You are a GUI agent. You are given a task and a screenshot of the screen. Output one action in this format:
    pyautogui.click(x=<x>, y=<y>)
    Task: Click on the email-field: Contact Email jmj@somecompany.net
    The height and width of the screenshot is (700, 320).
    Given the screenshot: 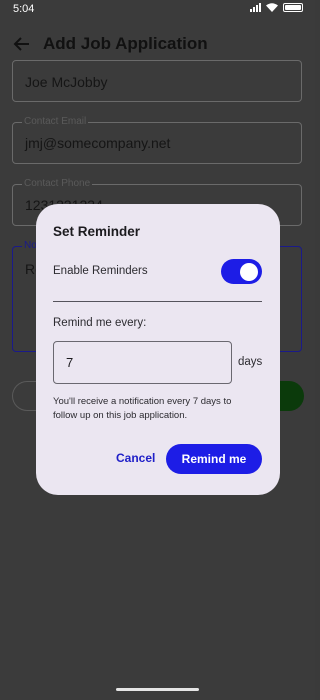 What is the action you would take?
    pyautogui.click(x=157, y=140)
    